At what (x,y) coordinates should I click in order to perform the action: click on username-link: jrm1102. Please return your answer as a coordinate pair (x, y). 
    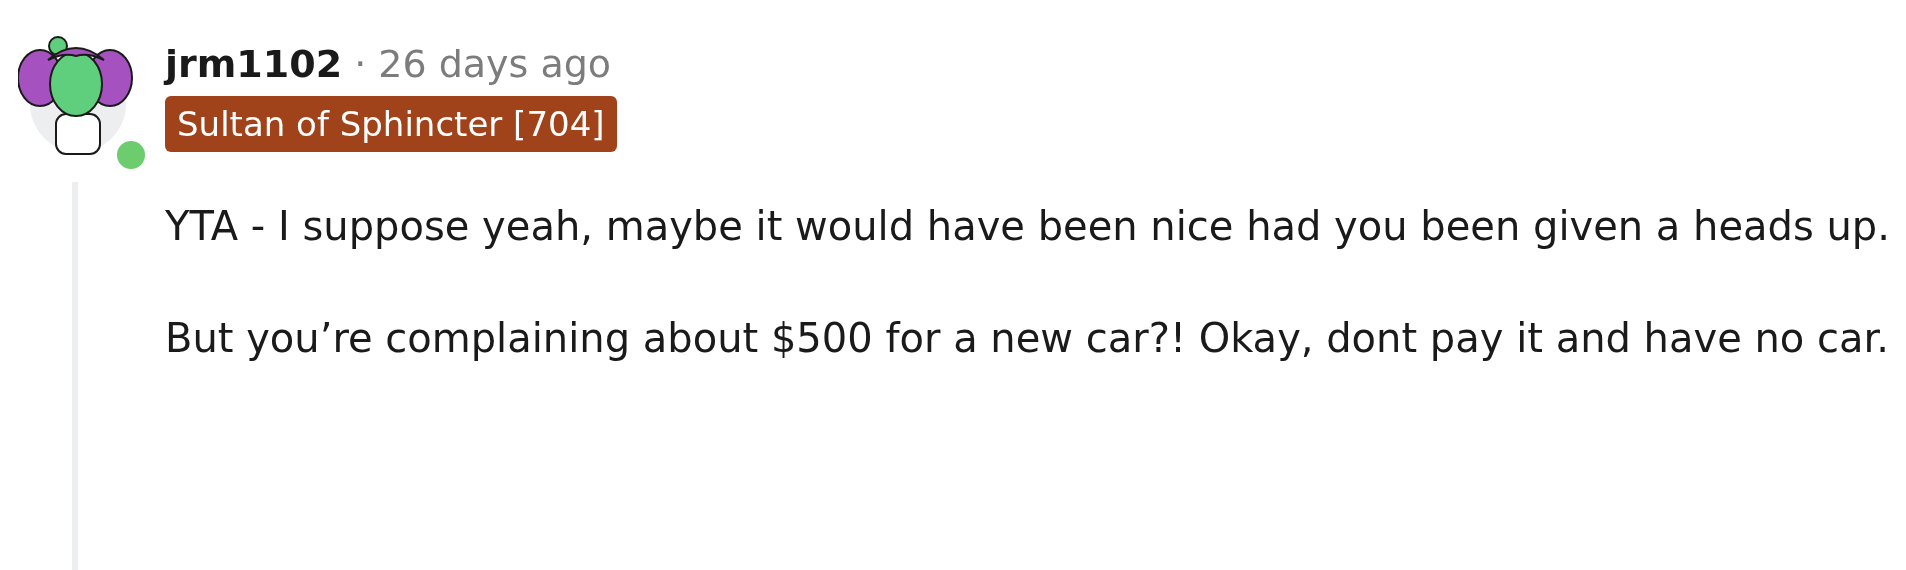
    Looking at the image, I should click on (254, 64).